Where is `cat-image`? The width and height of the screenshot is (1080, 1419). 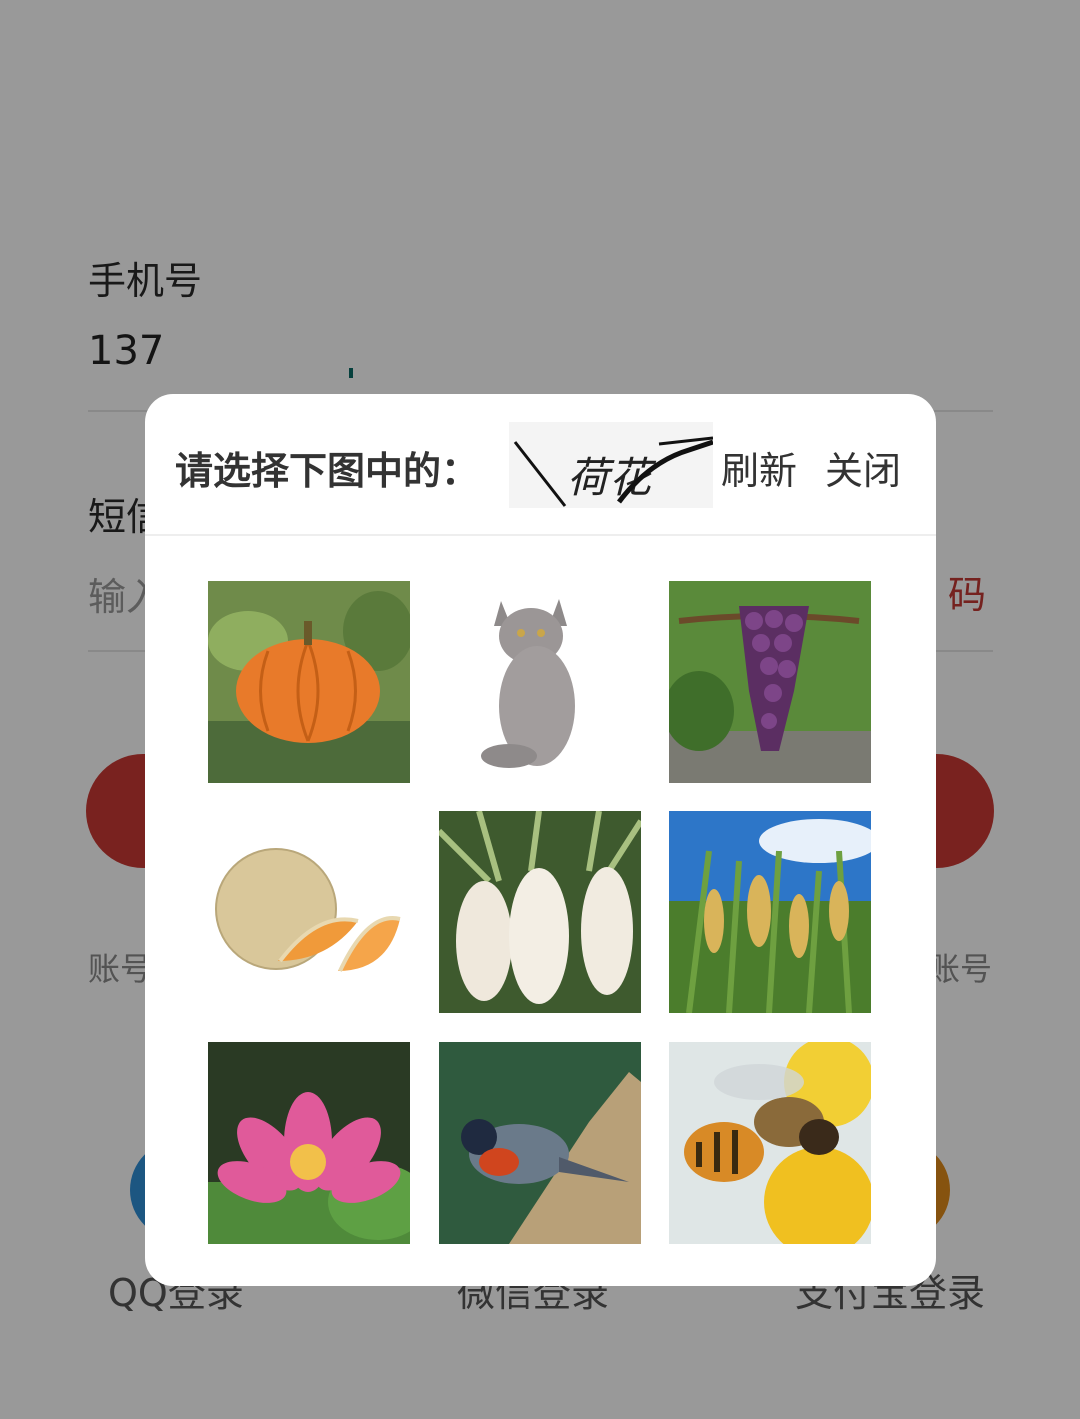
cat-image is located at coordinates (540, 682).